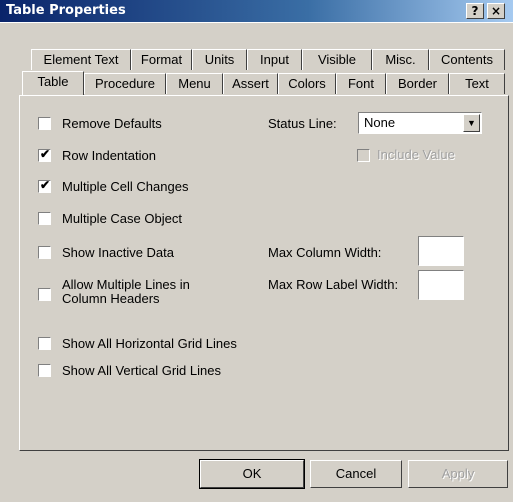 The width and height of the screenshot is (513, 502). I want to click on allow-multiple-lines-label: Allow Multiple Lines in Column Headers, so click(126, 291).